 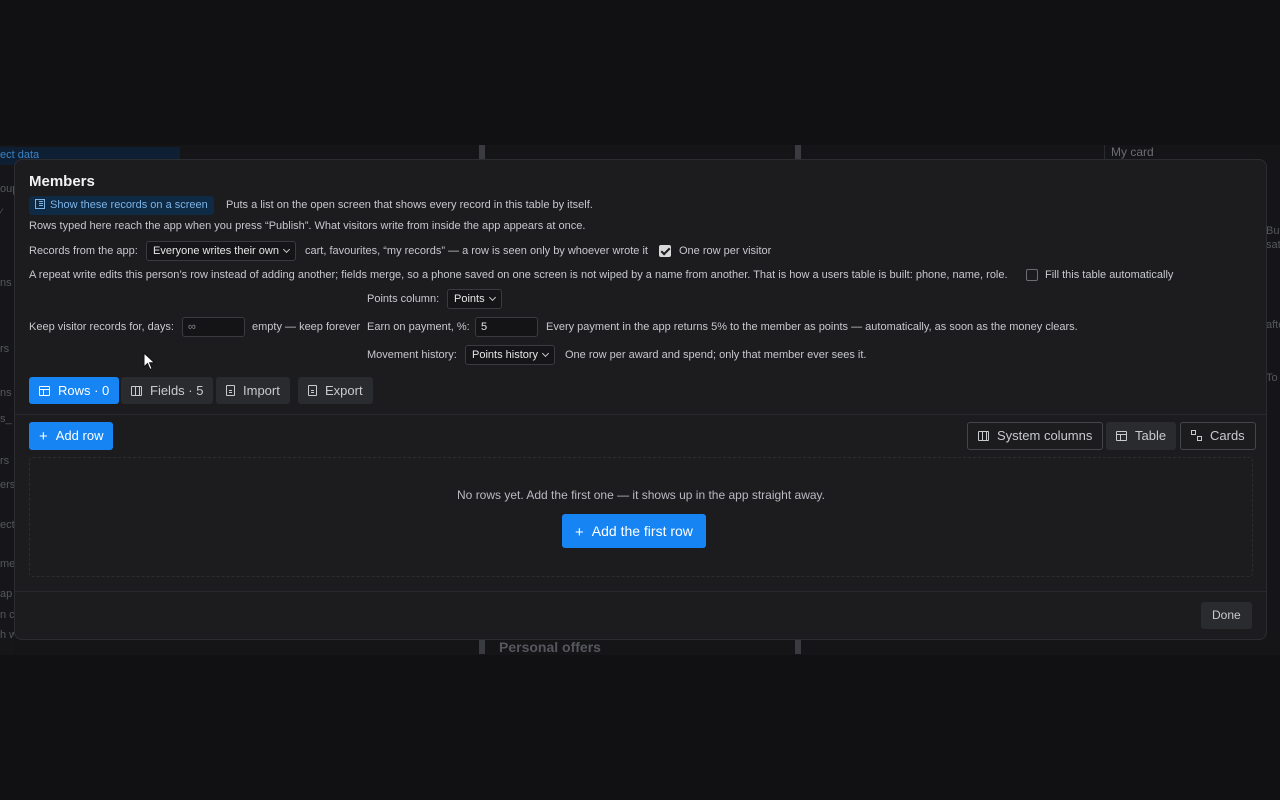 What do you see at coordinates (1196, 435) in the screenshot?
I see `grid-icon` at bounding box center [1196, 435].